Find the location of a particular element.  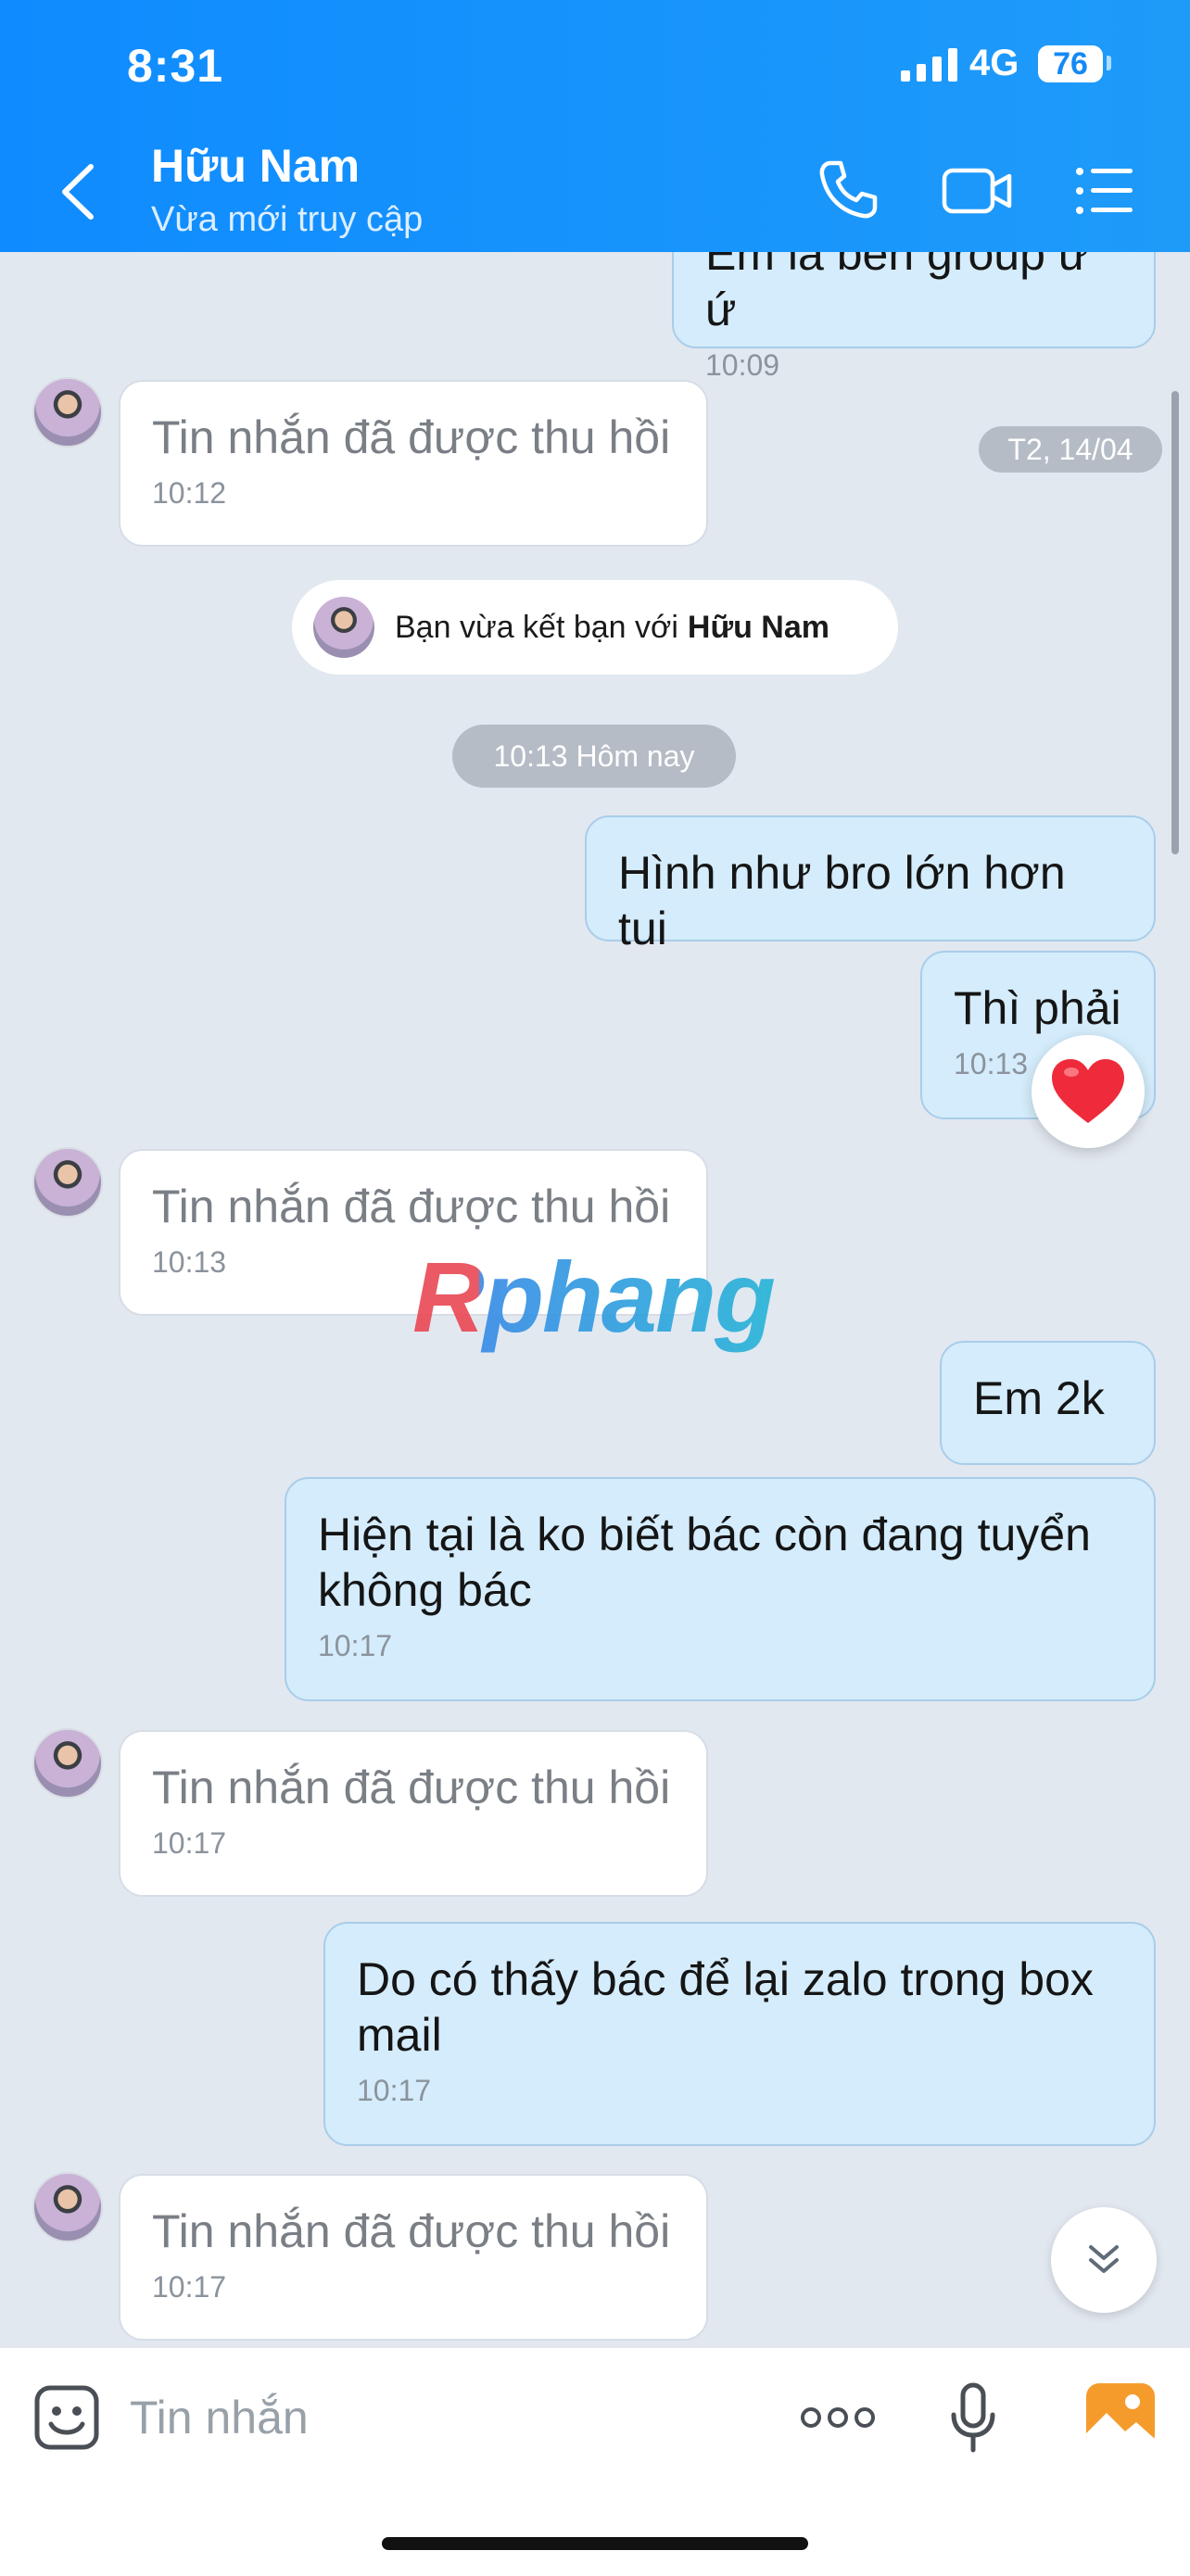

watermark-logo: Rphang is located at coordinates (594, 1297).